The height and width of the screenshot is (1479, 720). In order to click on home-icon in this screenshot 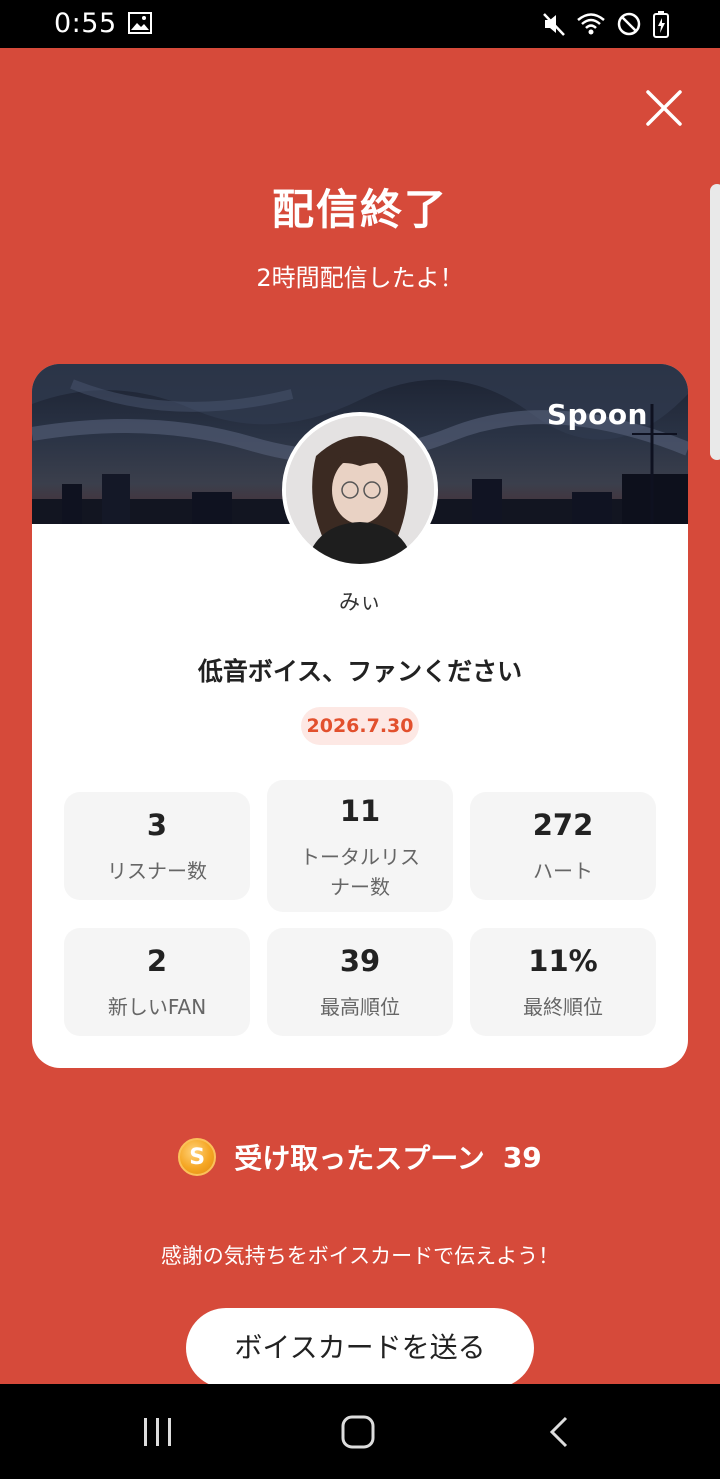, I will do `click(358, 1432)`.